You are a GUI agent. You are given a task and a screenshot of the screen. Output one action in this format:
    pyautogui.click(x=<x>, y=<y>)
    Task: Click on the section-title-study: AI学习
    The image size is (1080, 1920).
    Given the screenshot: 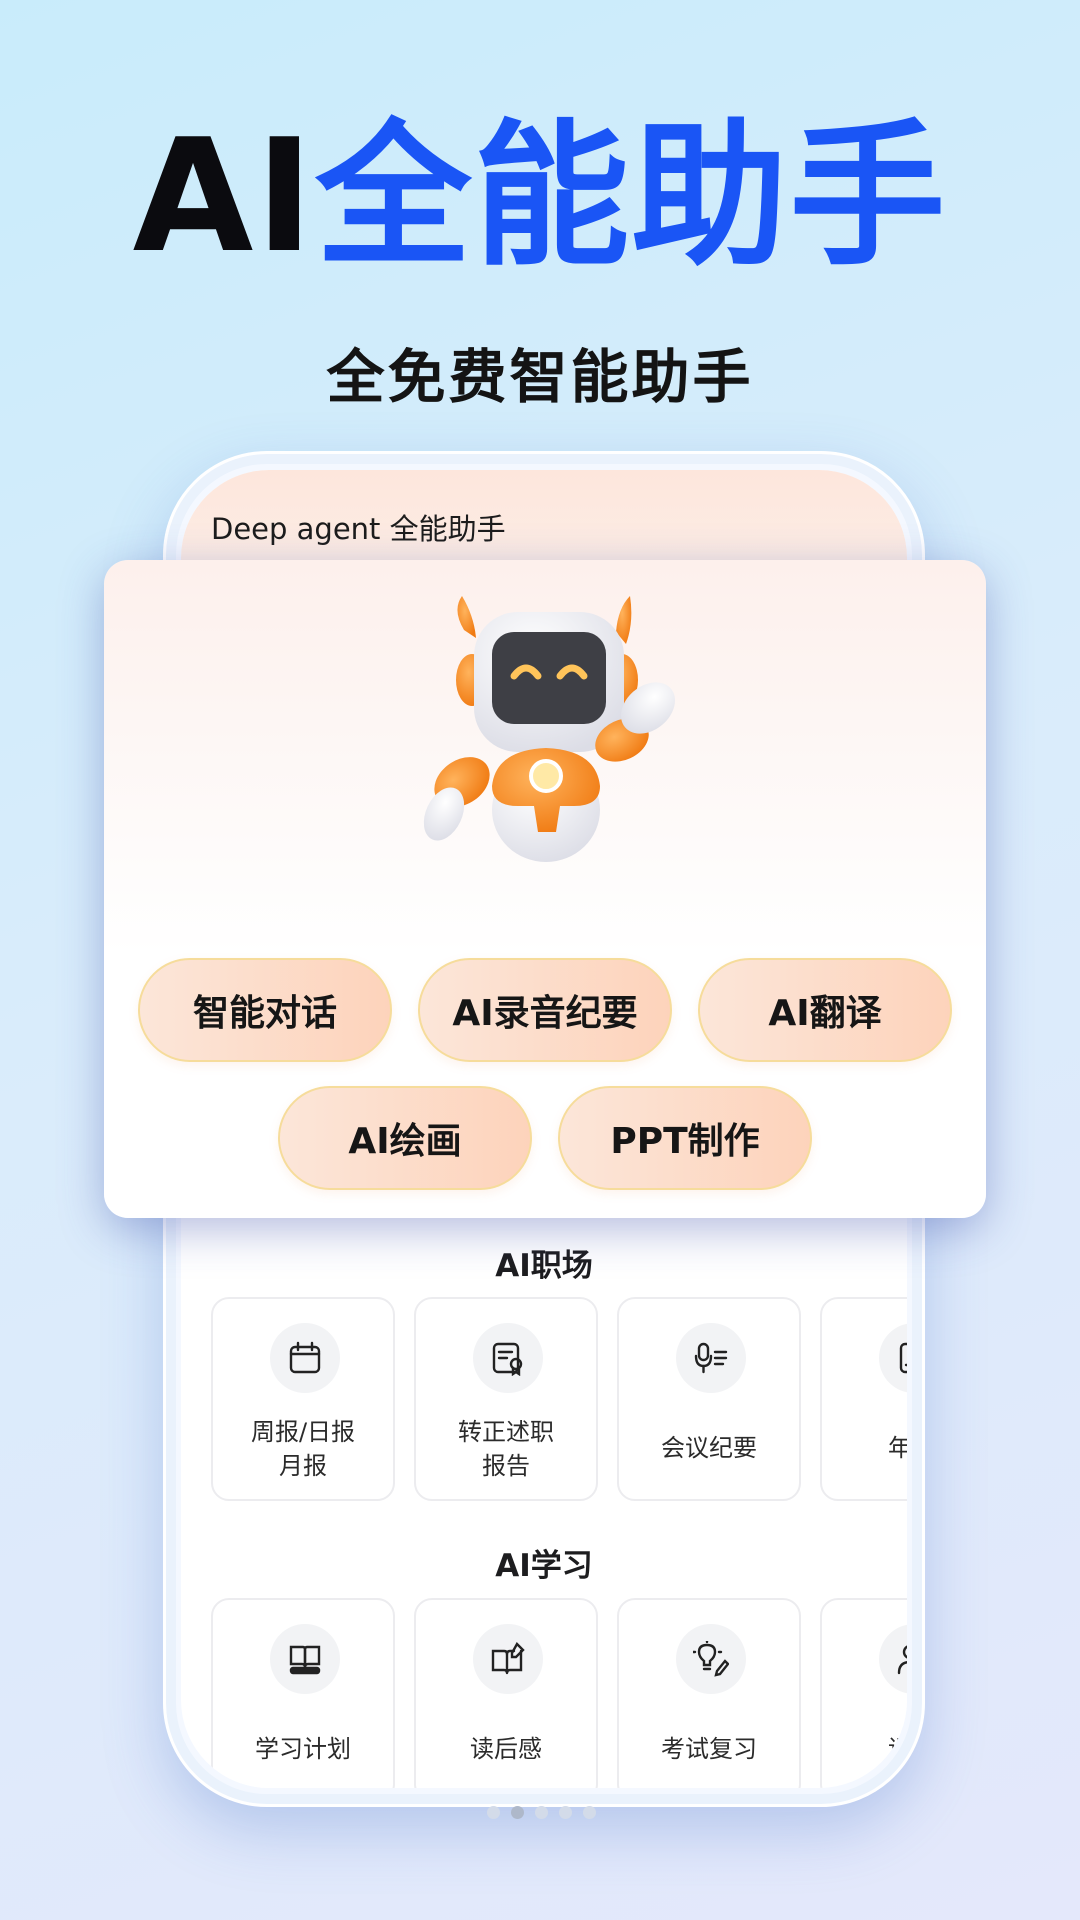 What is the action you would take?
    pyautogui.click(x=544, y=1566)
    